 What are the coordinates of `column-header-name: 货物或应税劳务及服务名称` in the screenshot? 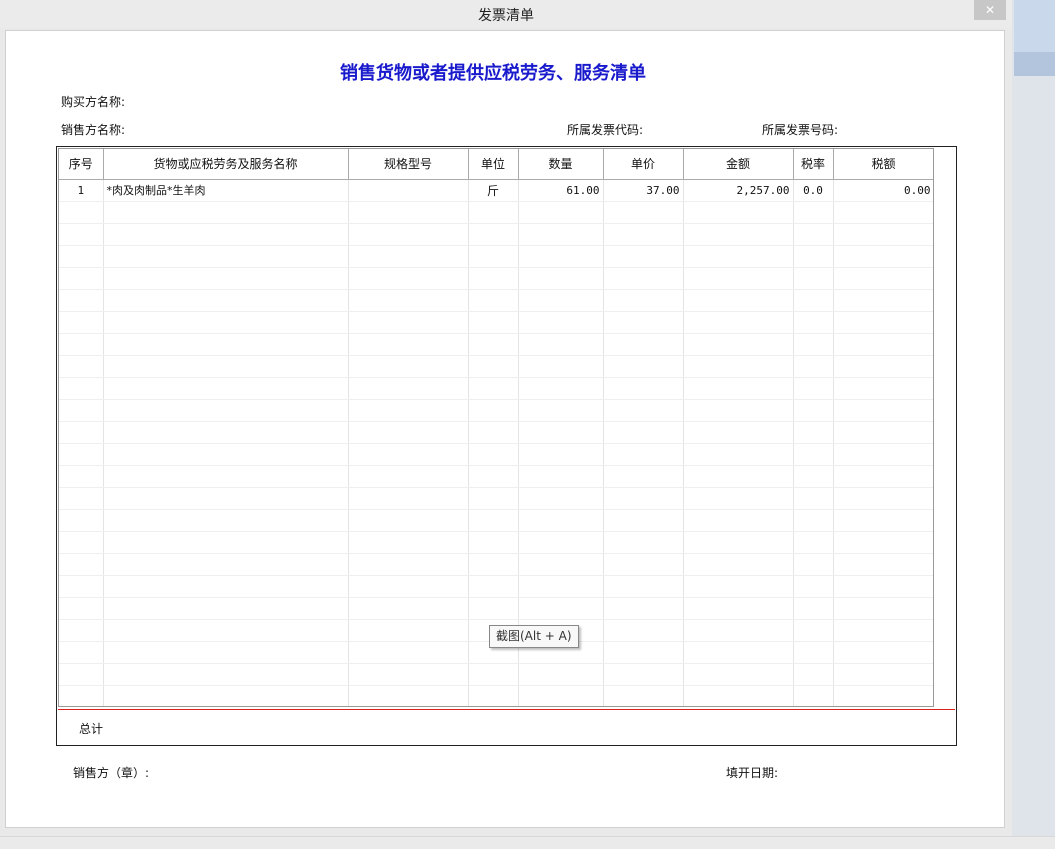 It's located at (226, 164).